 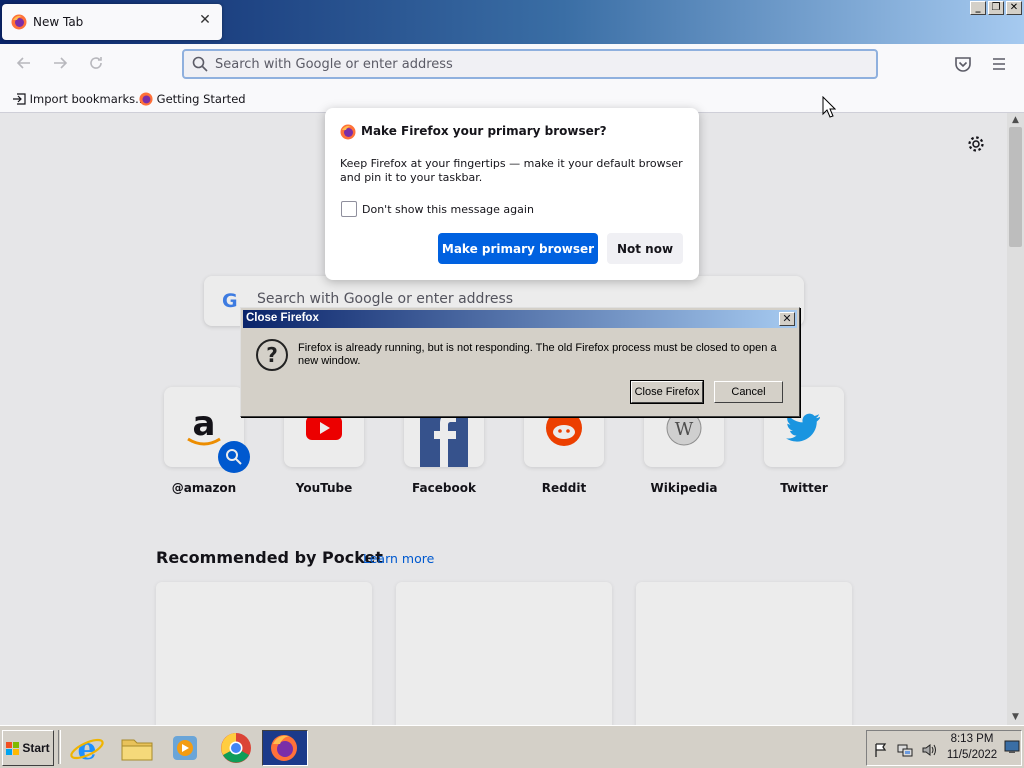 I want to click on show-desktop-icon, so click(x=1012, y=747).